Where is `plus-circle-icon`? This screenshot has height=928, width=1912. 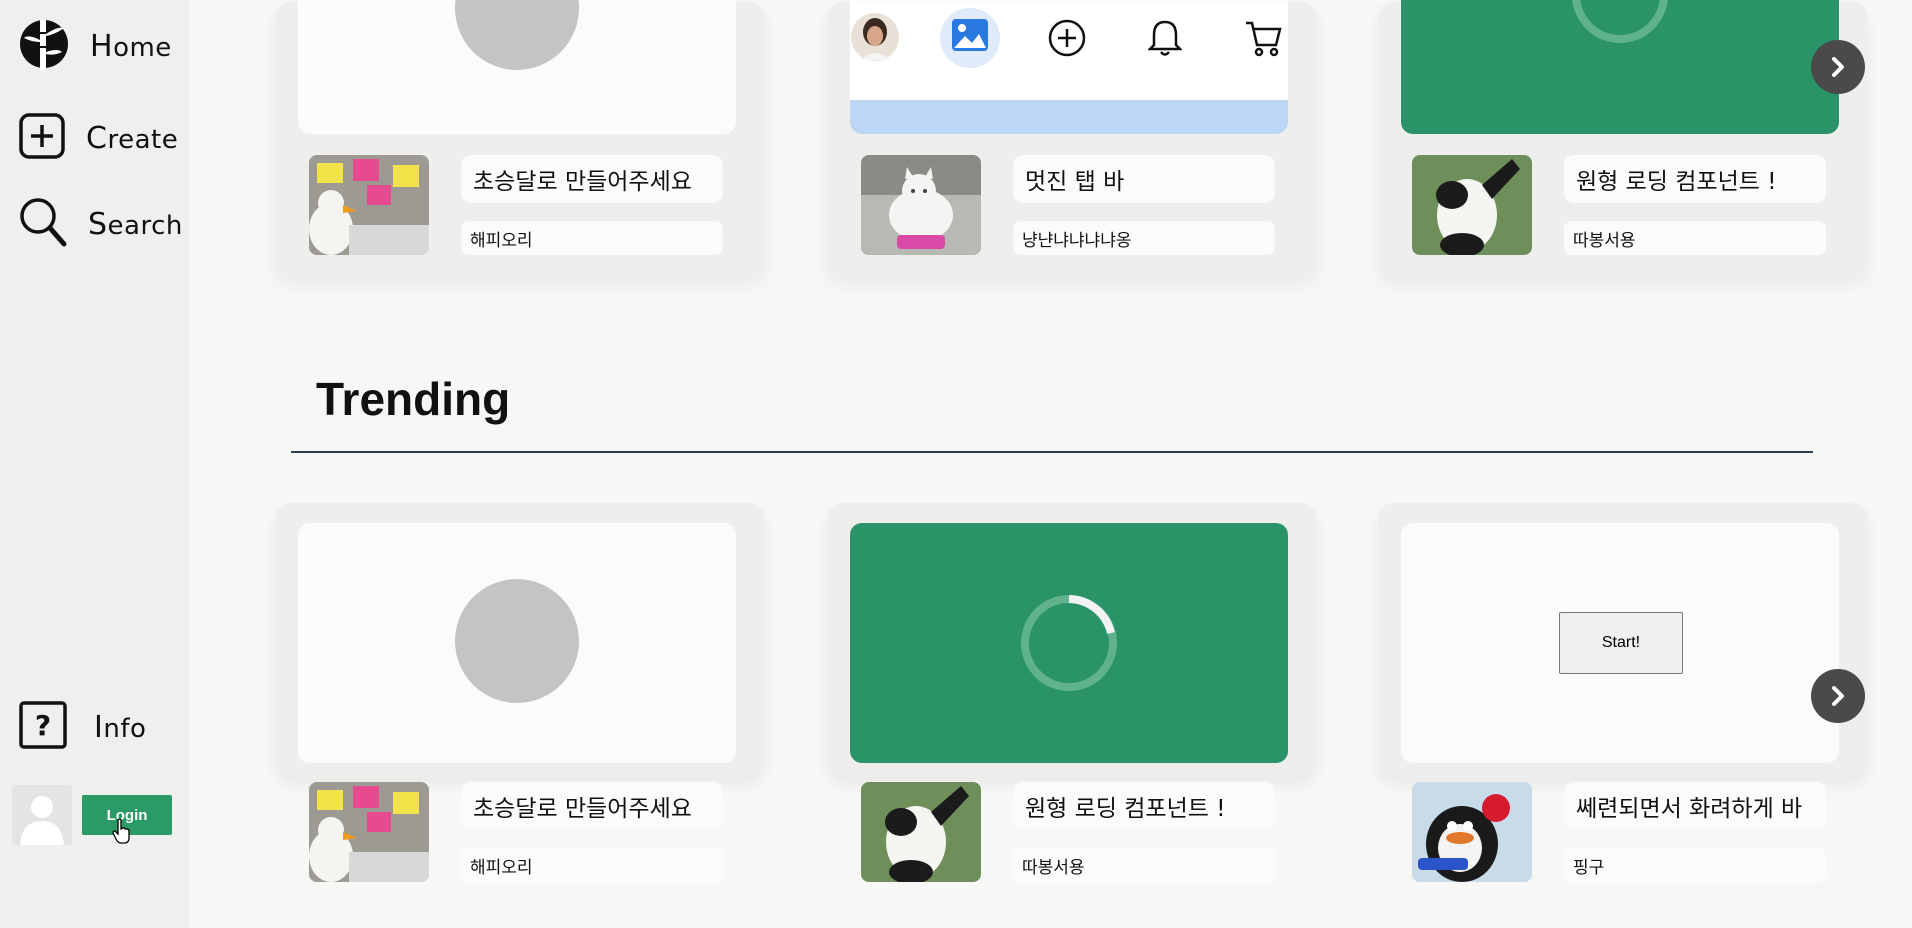
plus-circle-icon is located at coordinates (1067, 38).